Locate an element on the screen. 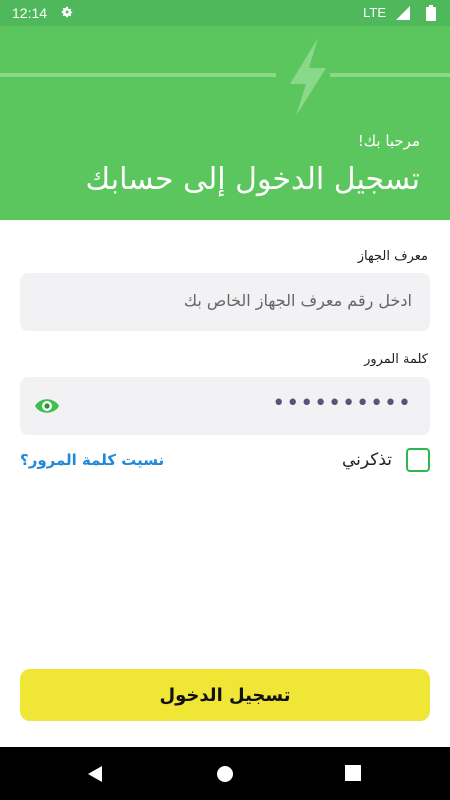  welcome-text: مرحبا بك! is located at coordinates (388, 141).